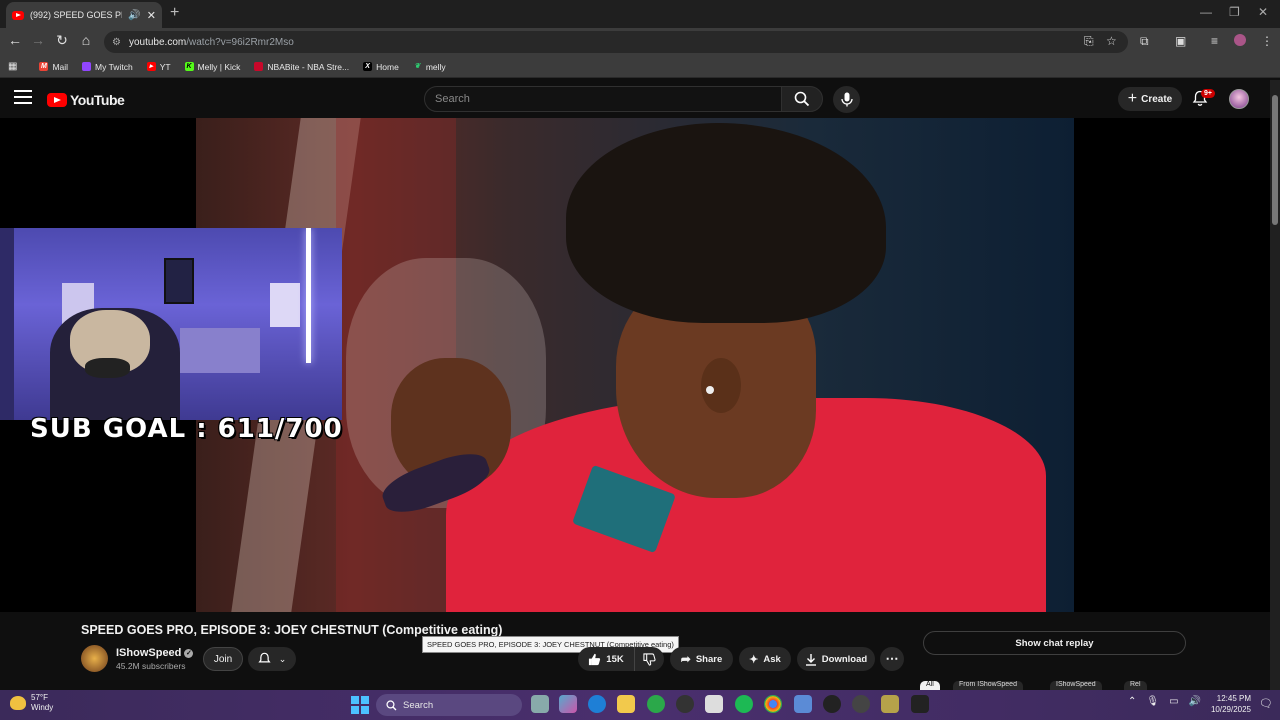 This screenshot has width=1280, height=720. Describe the element at coordinates (615, 659) in the screenshot. I see `like-count: 15K` at that location.